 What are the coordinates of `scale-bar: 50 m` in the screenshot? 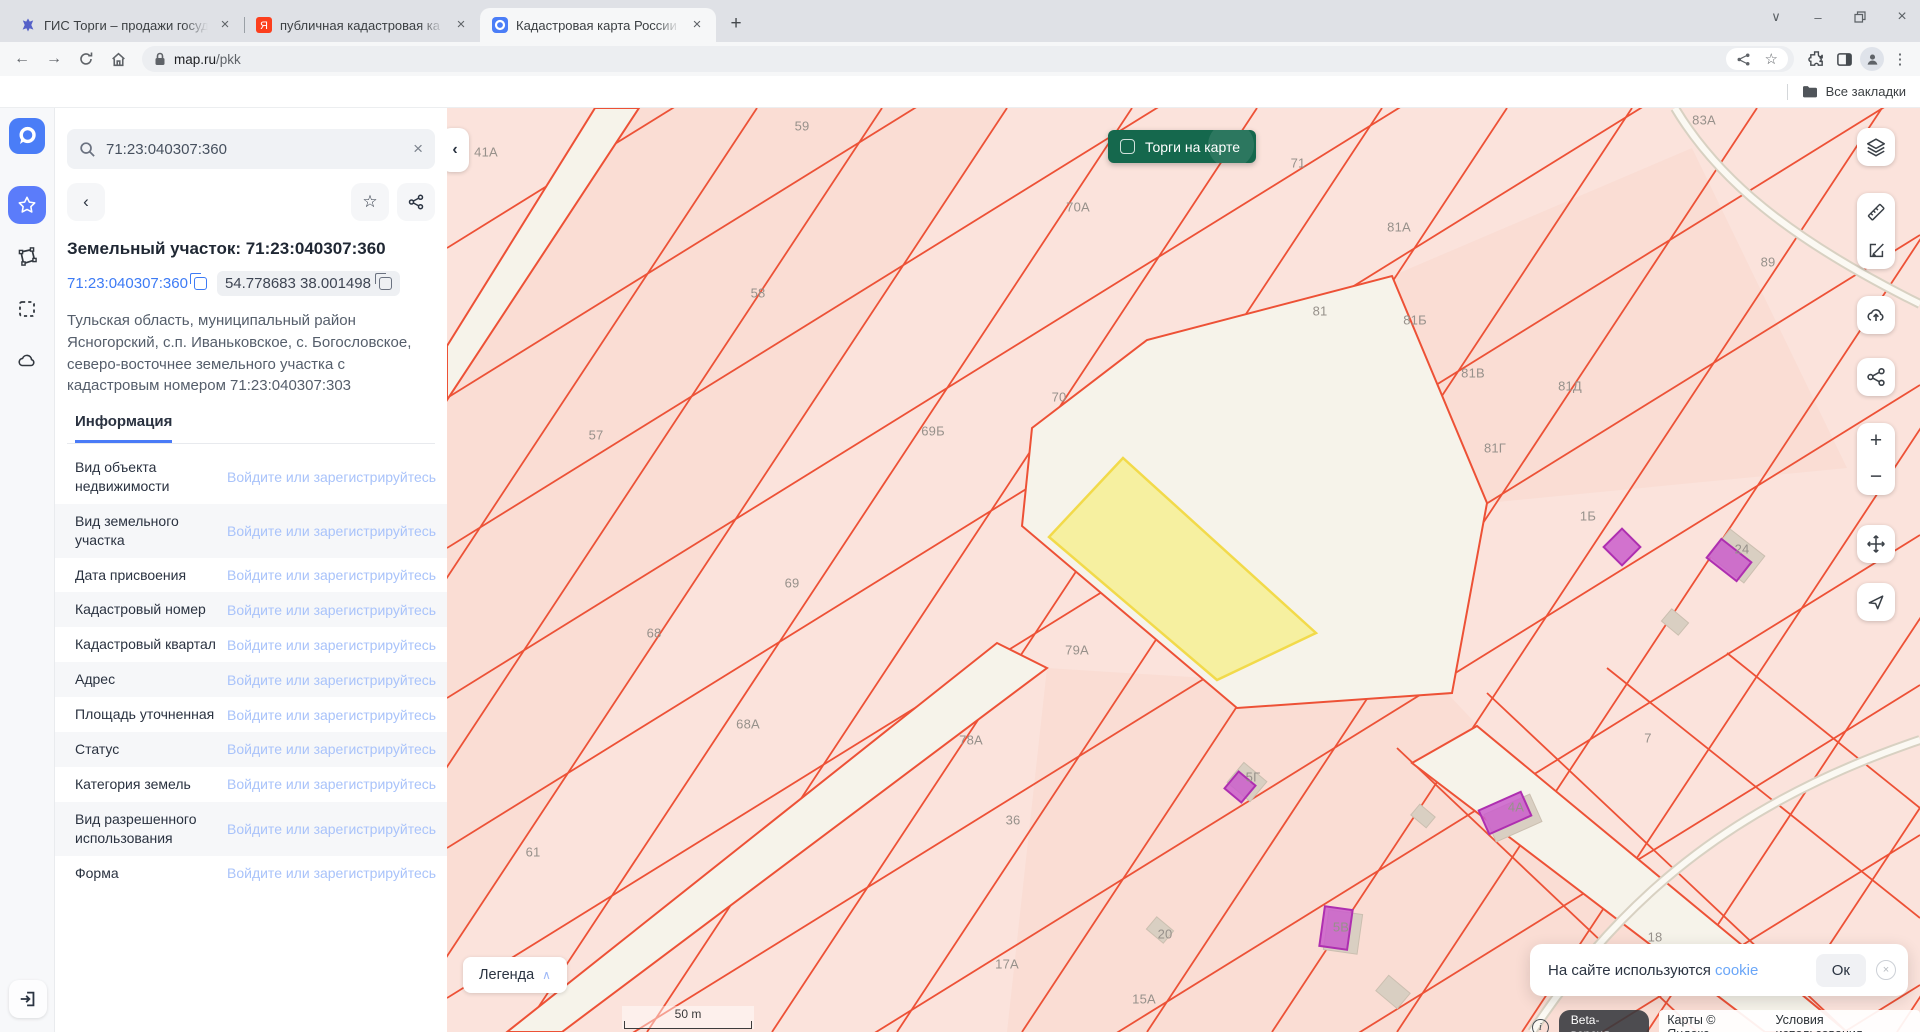 It's located at (688, 1017).